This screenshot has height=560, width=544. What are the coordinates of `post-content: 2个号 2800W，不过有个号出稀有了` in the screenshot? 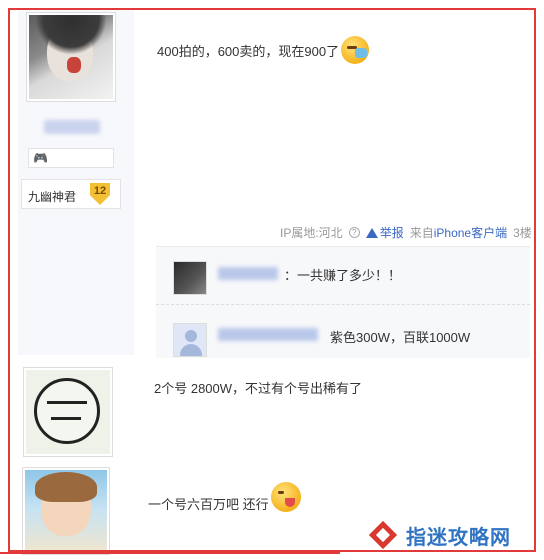 It's located at (258, 388).